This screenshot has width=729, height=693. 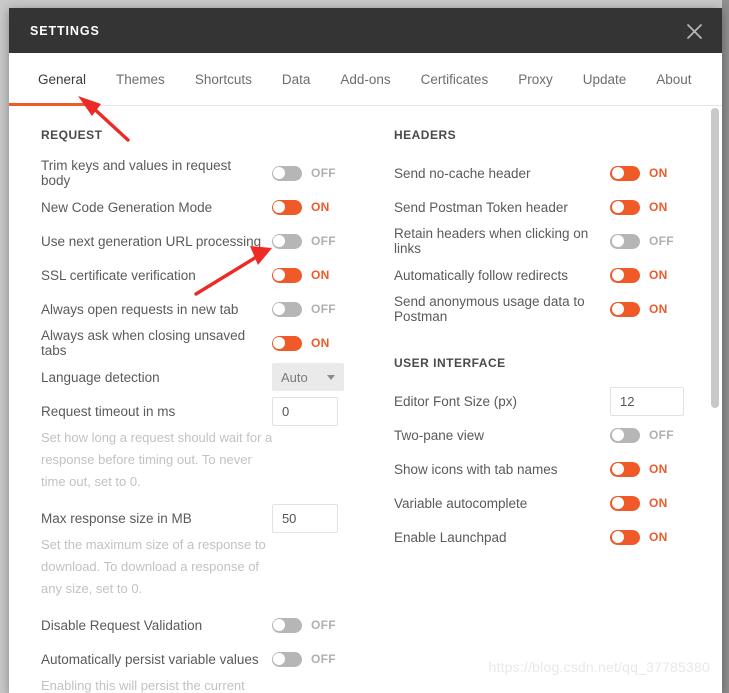 What do you see at coordinates (425, 135) in the screenshot?
I see `section-title-headers: HEADERS` at bounding box center [425, 135].